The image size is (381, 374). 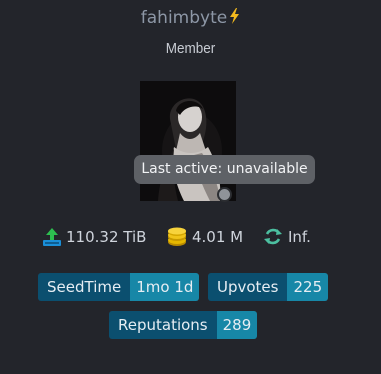 I want to click on bonus-stat: 4.01 M, so click(x=205, y=237).